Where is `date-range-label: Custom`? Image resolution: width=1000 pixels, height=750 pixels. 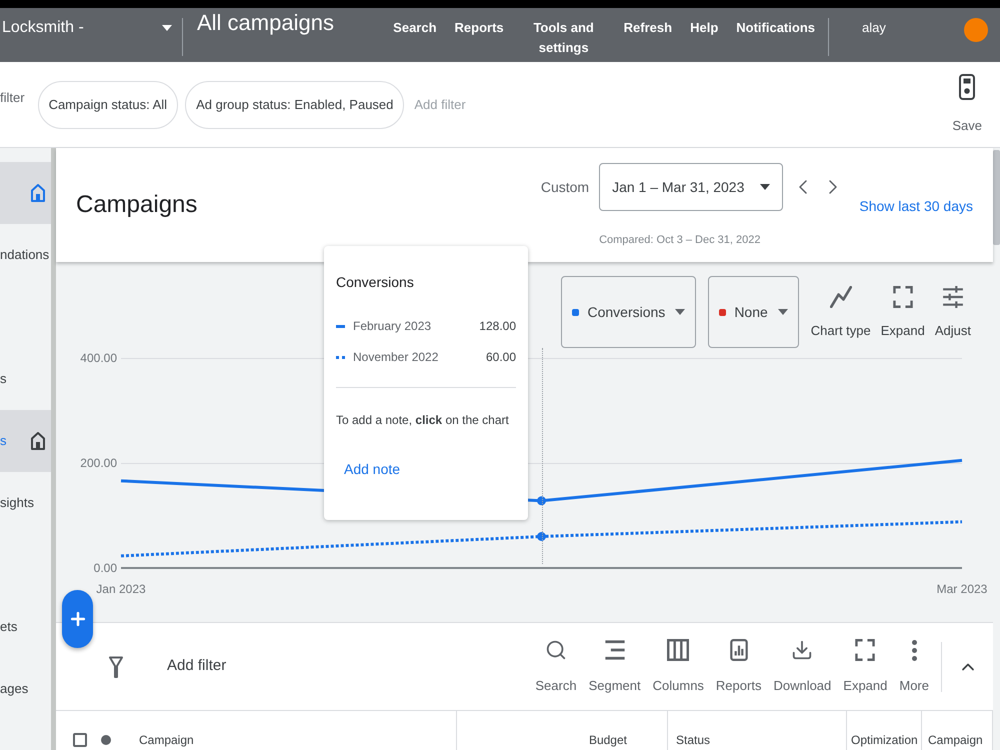 date-range-label: Custom is located at coordinates (565, 187).